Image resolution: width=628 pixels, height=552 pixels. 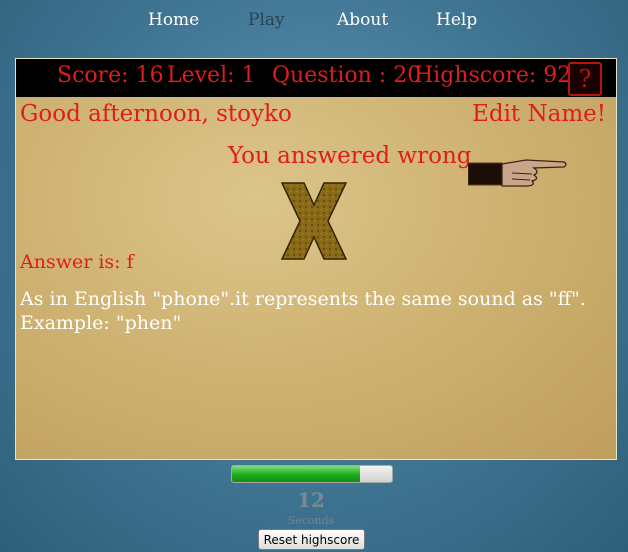 What do you see at coordinates (156, 114) in the screenshot?
I see `greeting-text: Good afternoon, stoyko` at bounding box center [156, 114].